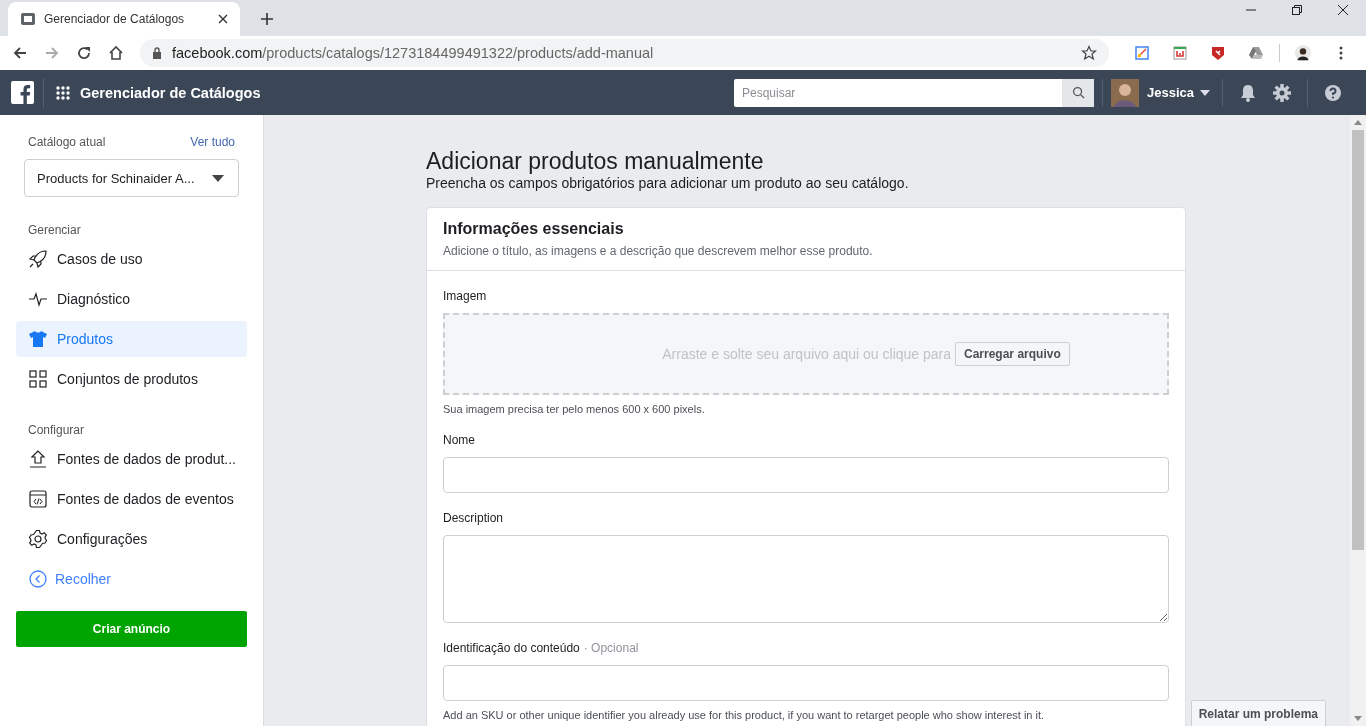  Describe the element at coordinates (459, 440) in the screenshot. I see `field-label: Nome` at that location.